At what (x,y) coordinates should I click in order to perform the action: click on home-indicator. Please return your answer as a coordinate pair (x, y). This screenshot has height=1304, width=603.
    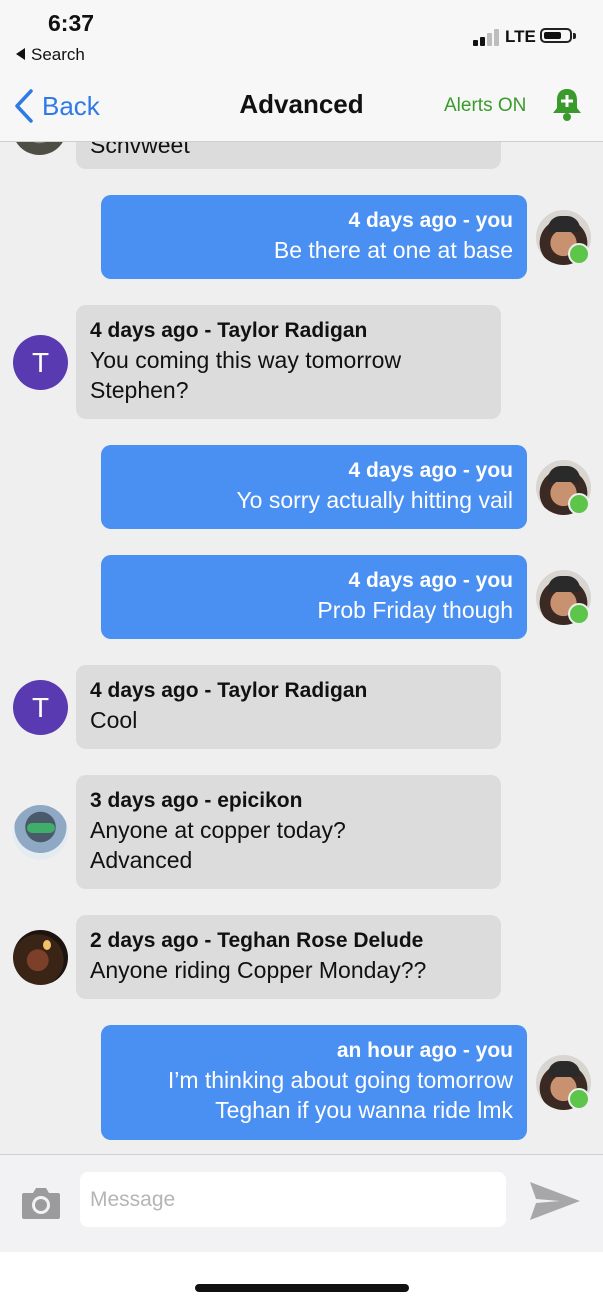
    Looking at the image, I should click on (302, 1288).